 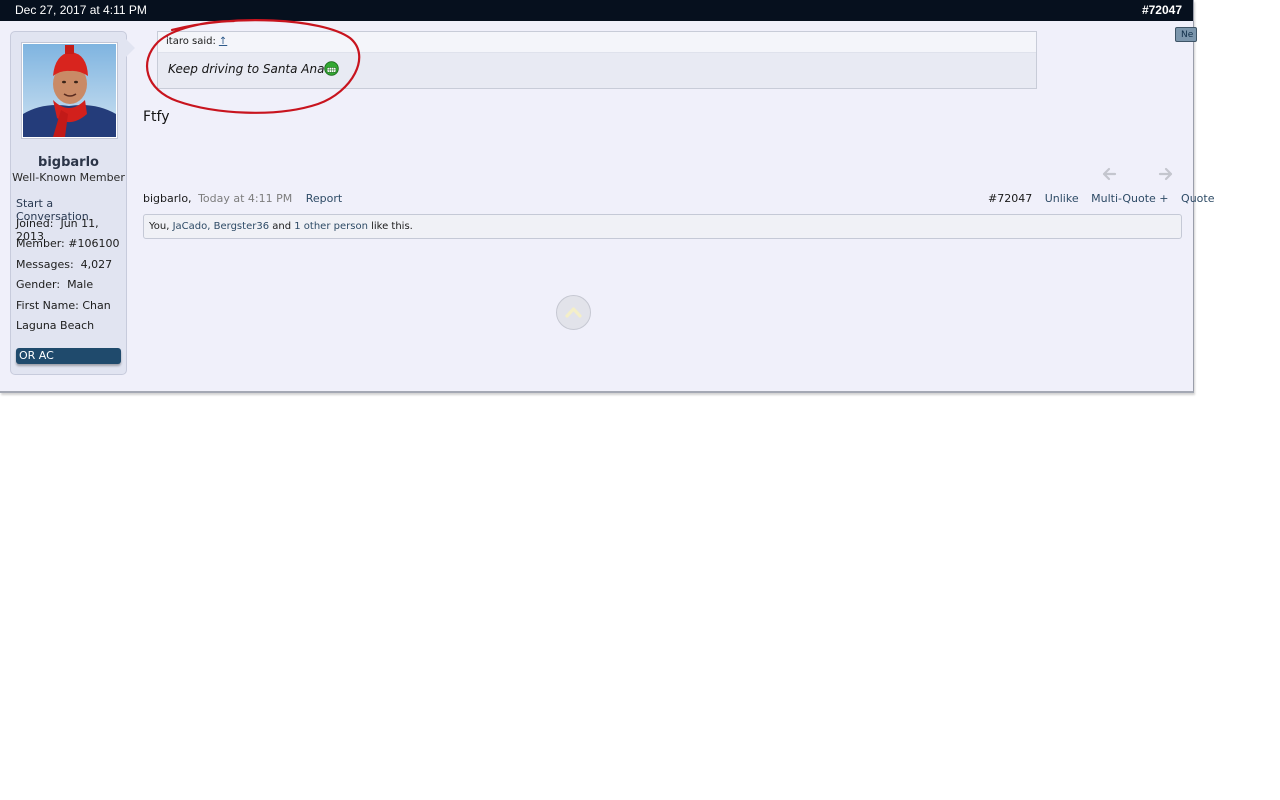 I want to click on messages-row: Messages: 4,027, so click(x=64, y=264).